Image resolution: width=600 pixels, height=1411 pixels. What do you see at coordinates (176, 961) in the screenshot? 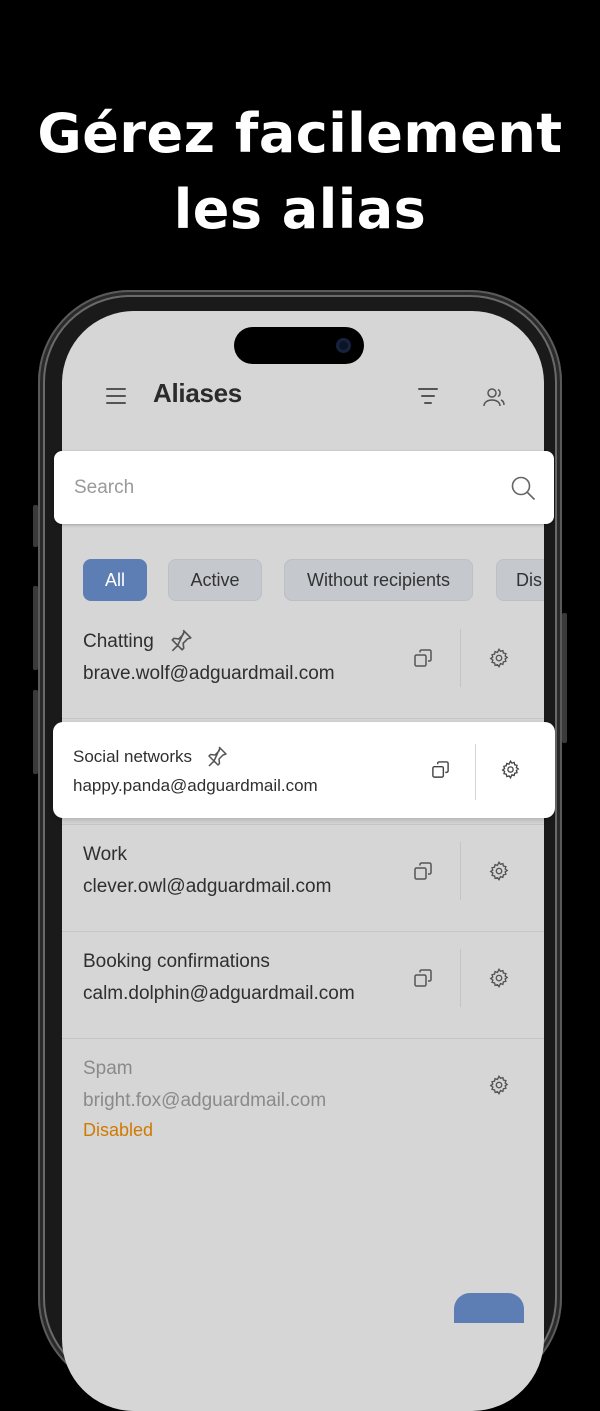
I see `alias-name: Booking confirmations` at bounding box center [176, 961].